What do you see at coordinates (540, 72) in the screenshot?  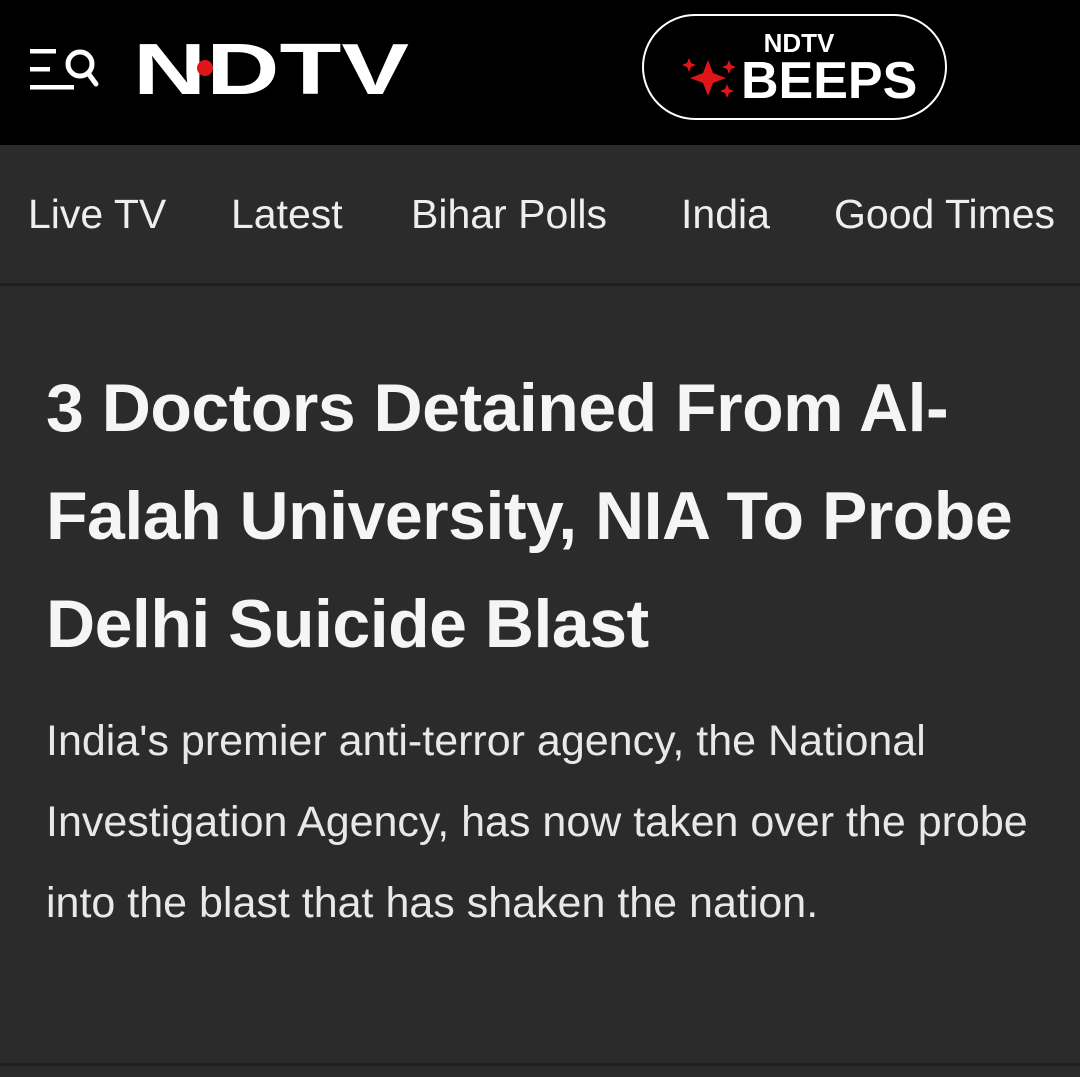 I see `top-bar: NDTV NDTV BEEPS` at bounding box center [540, 72].